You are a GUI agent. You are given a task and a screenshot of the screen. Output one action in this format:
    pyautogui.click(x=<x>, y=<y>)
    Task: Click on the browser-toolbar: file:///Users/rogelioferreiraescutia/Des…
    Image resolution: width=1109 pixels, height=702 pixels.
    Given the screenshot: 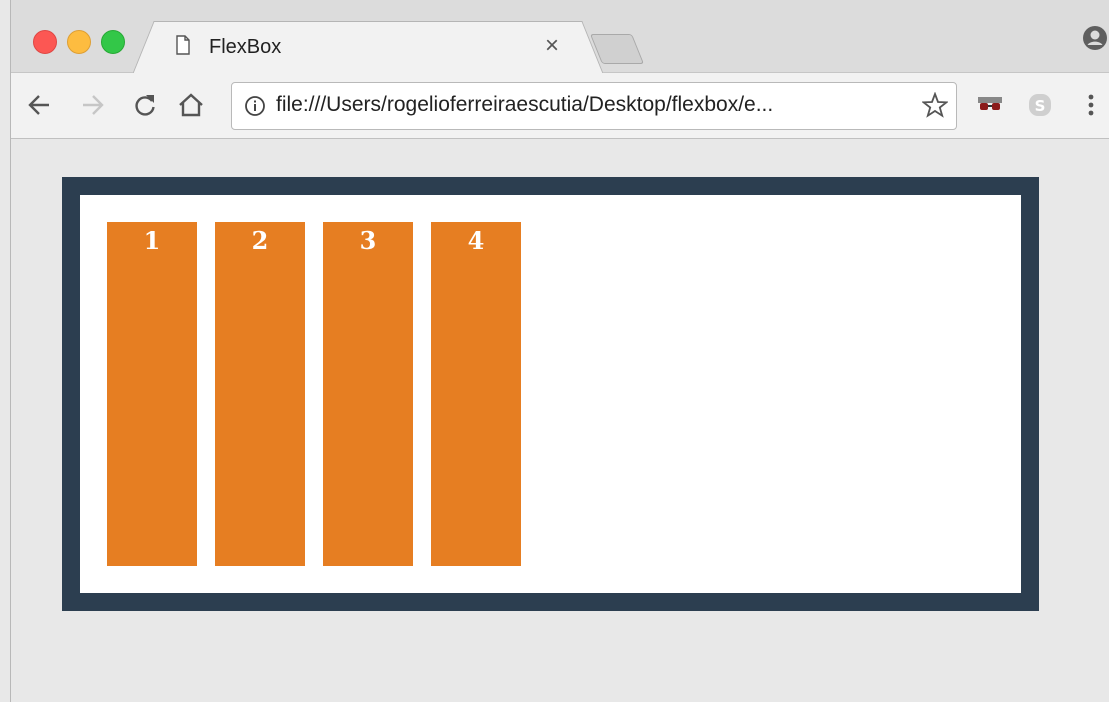 What is the action you would take?
    pyautogui.click(x=560, y=106)
    